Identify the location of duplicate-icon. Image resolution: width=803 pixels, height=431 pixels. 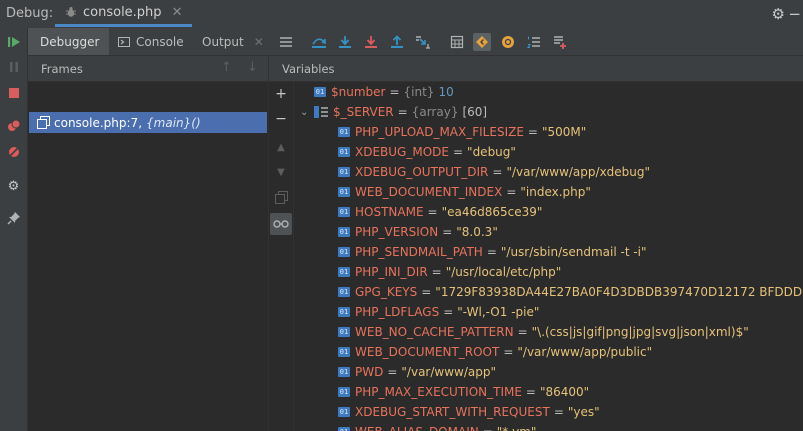
(281, 197).